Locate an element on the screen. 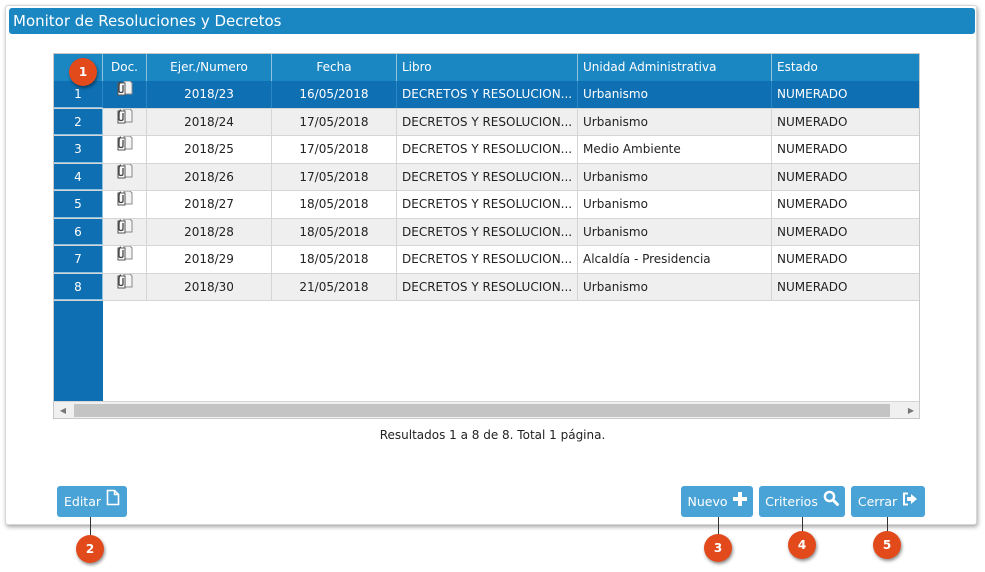 This screenshot has height=572, width=985. horizontal-scrollbar: ◀ ▶ is located at coordinates (486, 409).